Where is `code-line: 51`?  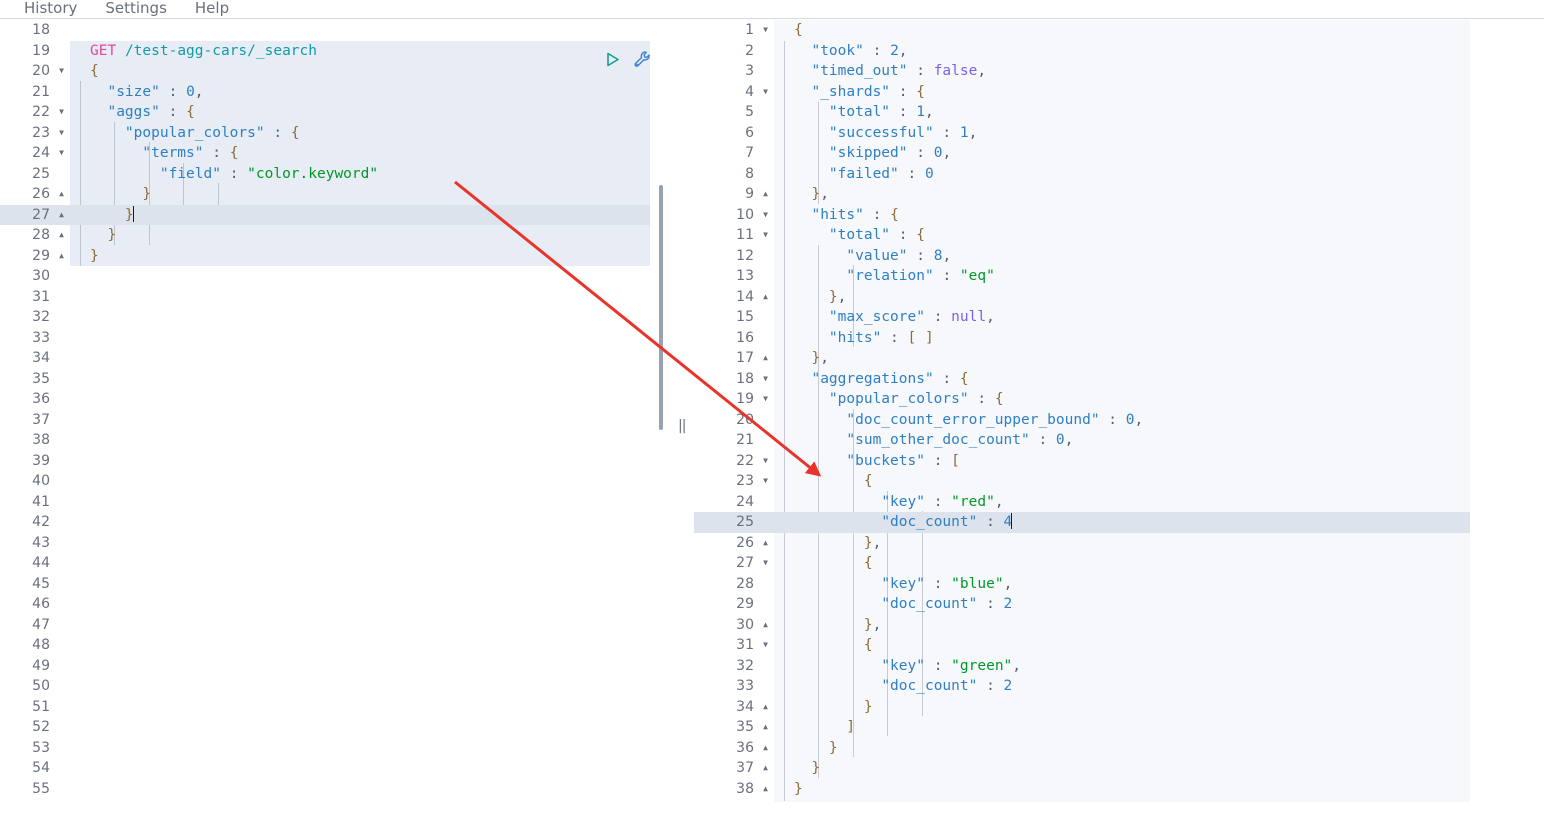
code-line: 51 is located at coordinates (335, 707).